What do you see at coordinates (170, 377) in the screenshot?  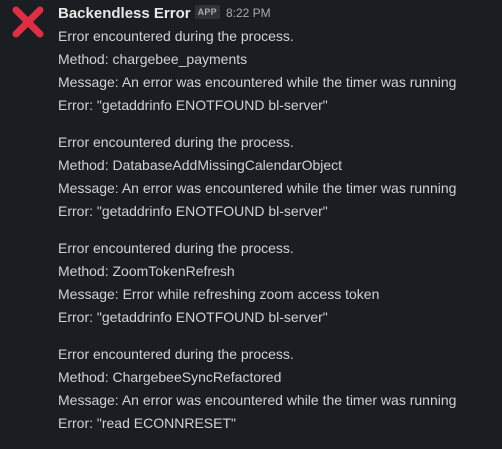 I see `error-method: Method: ChargebeeSyncRefactored` at bounding box center [170, 377].